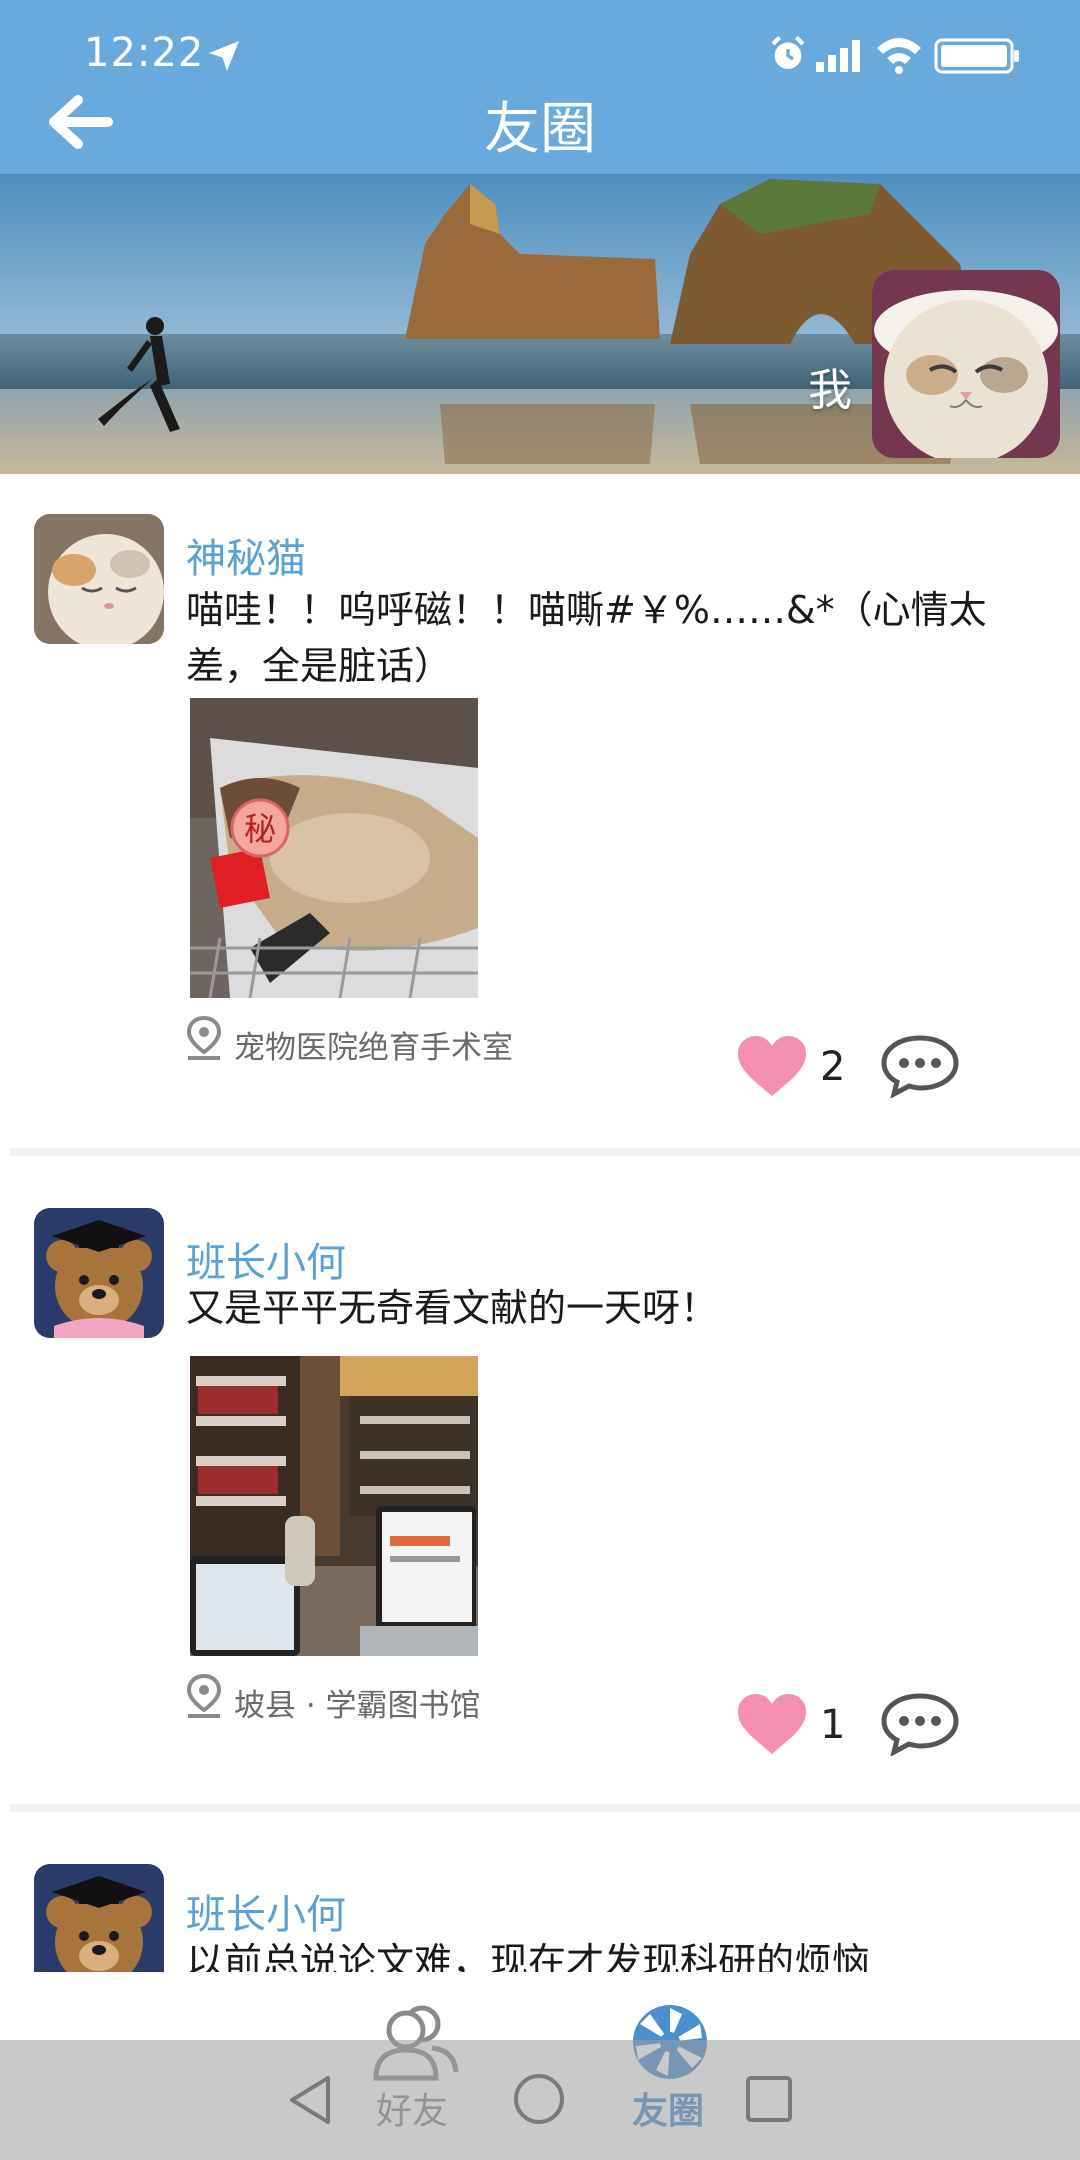 The width and height of the screenshot is (1080, 2160). Describe the element at coordinates (246, 555) in the screenshot. I see `author-name: 神秘猫` at that location.